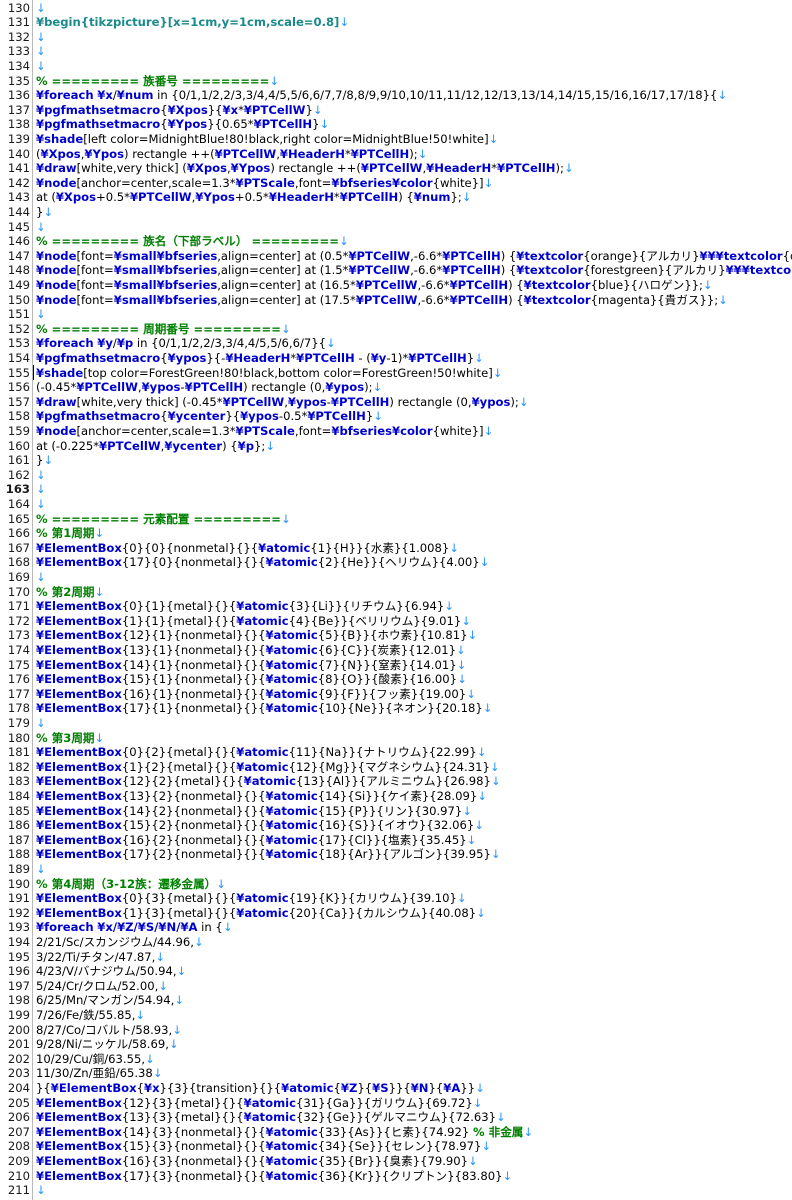  I want to click on code-macro: ¥textcolor, so click(550, 255).